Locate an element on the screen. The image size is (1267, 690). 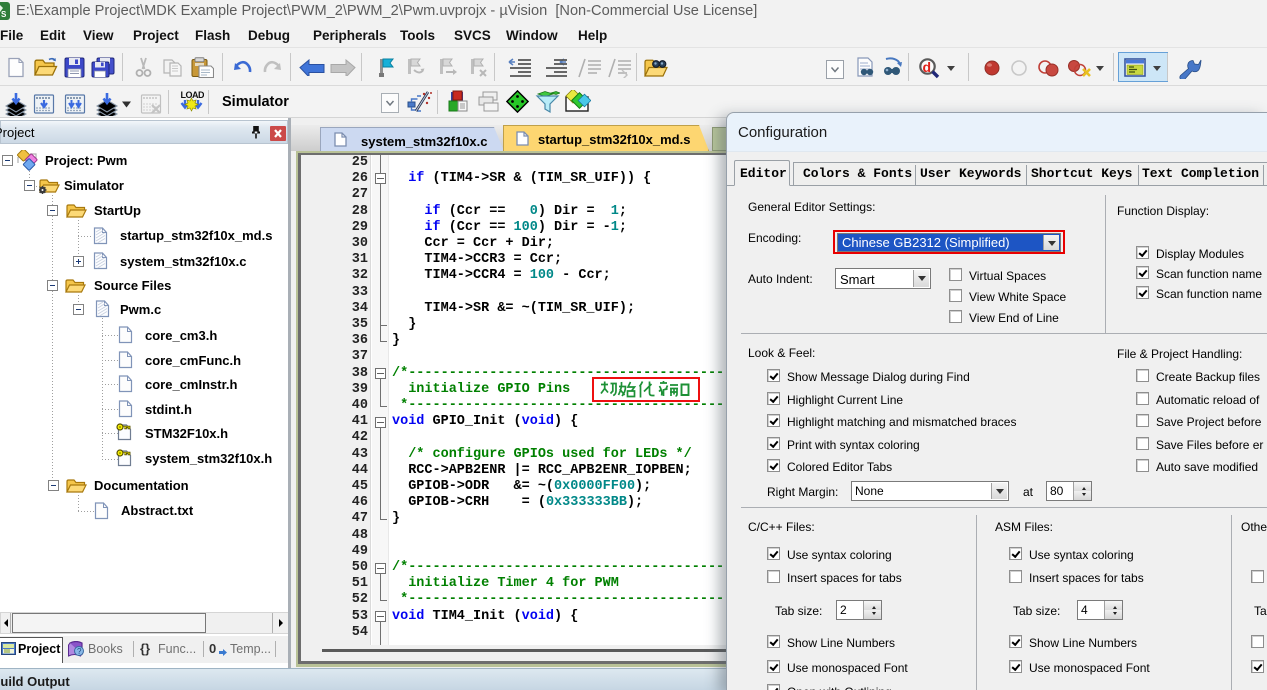
svg-text: S is located at coordinates (4, 14).